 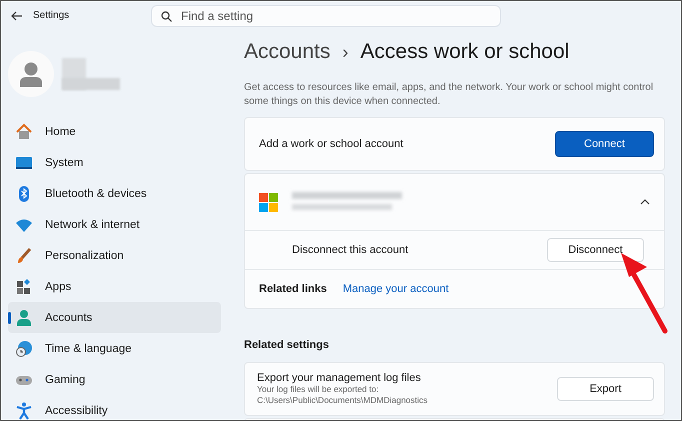 What do you see at coordinates (166, 16) in the screenshot?
I see `search-icon` at bounding box center [166, 16].